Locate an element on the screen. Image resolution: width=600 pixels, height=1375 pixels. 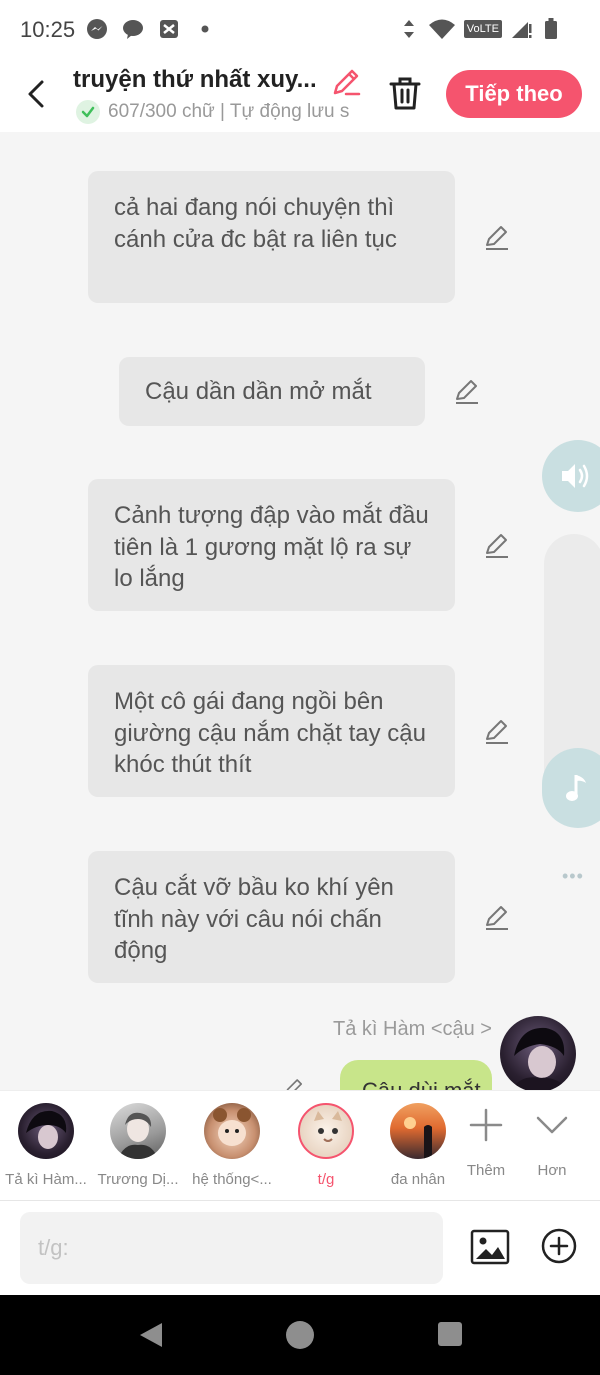
app-icon is located at coordinates (169, 29).